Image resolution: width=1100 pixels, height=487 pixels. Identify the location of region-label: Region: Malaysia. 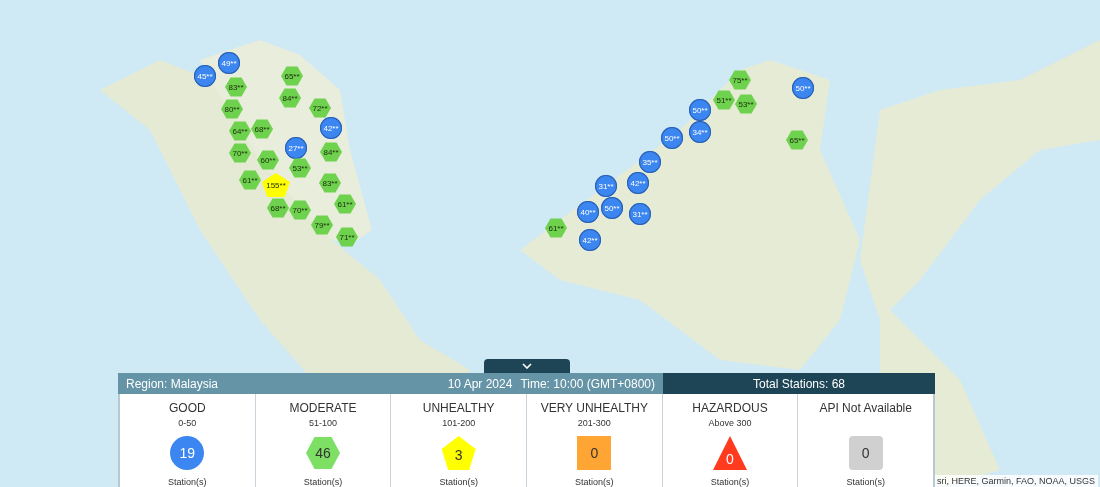
(172, 383).